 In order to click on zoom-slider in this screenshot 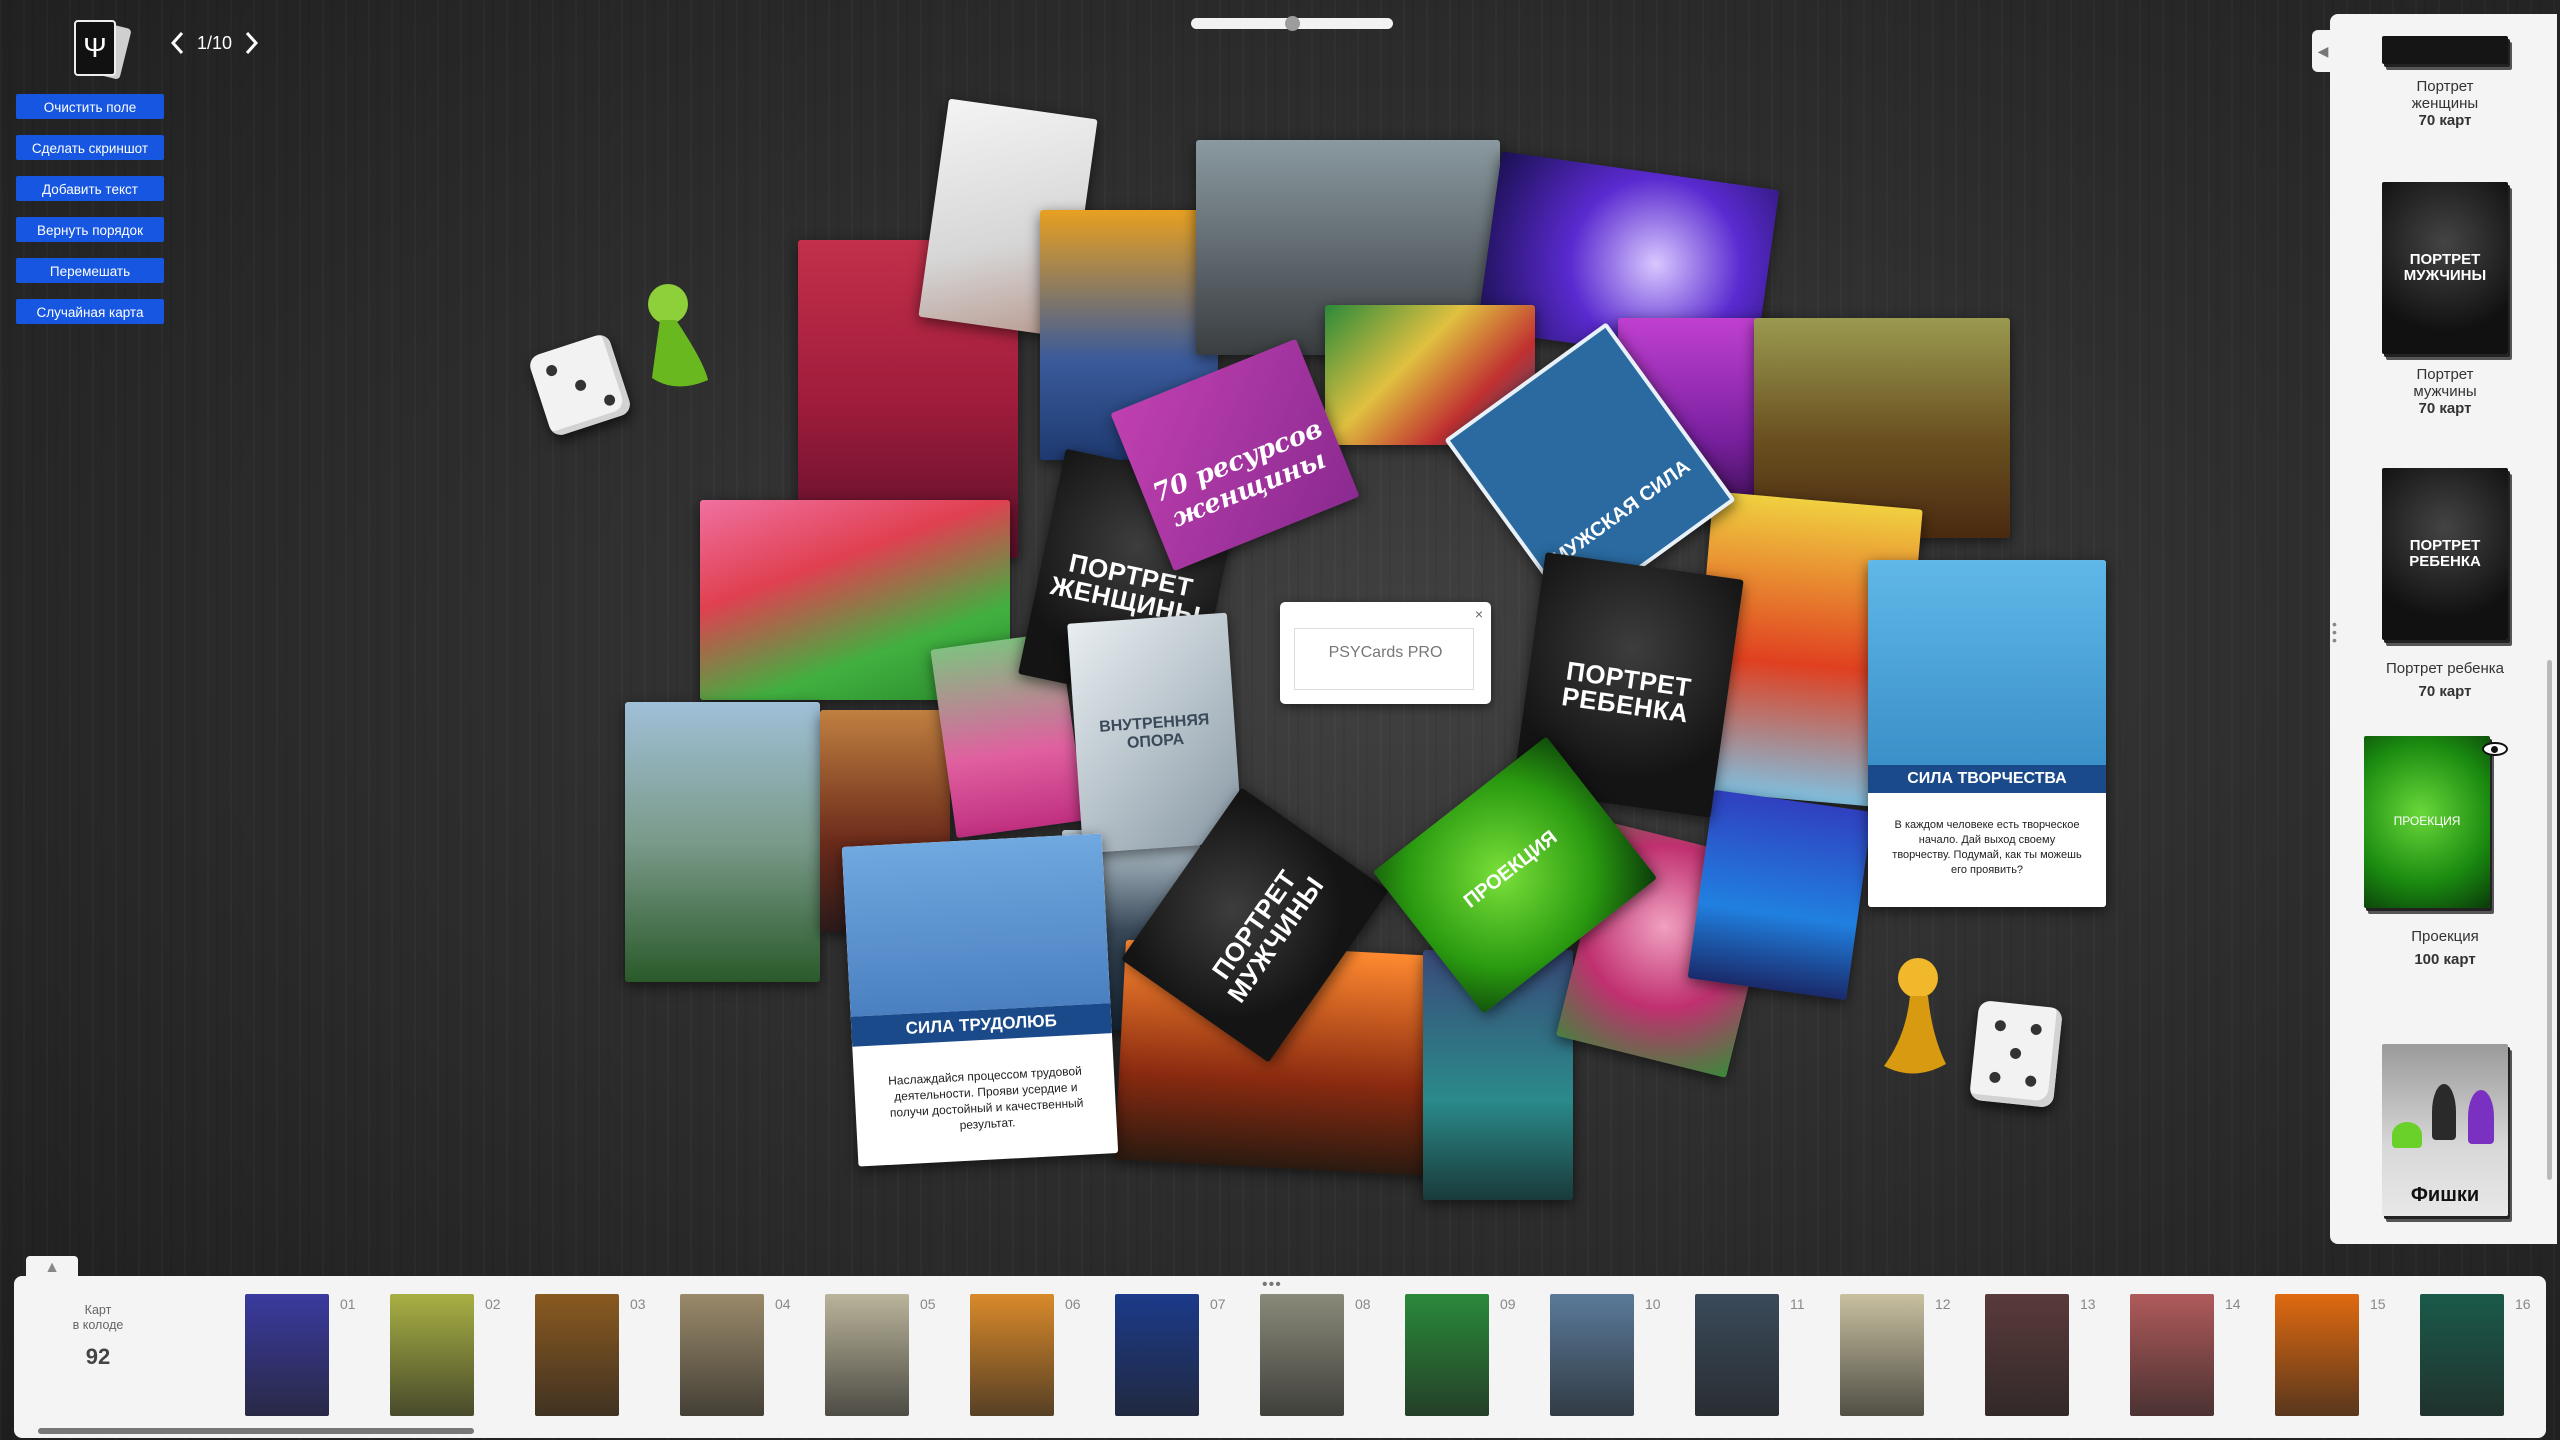, I will do `click(1292, 23)`.